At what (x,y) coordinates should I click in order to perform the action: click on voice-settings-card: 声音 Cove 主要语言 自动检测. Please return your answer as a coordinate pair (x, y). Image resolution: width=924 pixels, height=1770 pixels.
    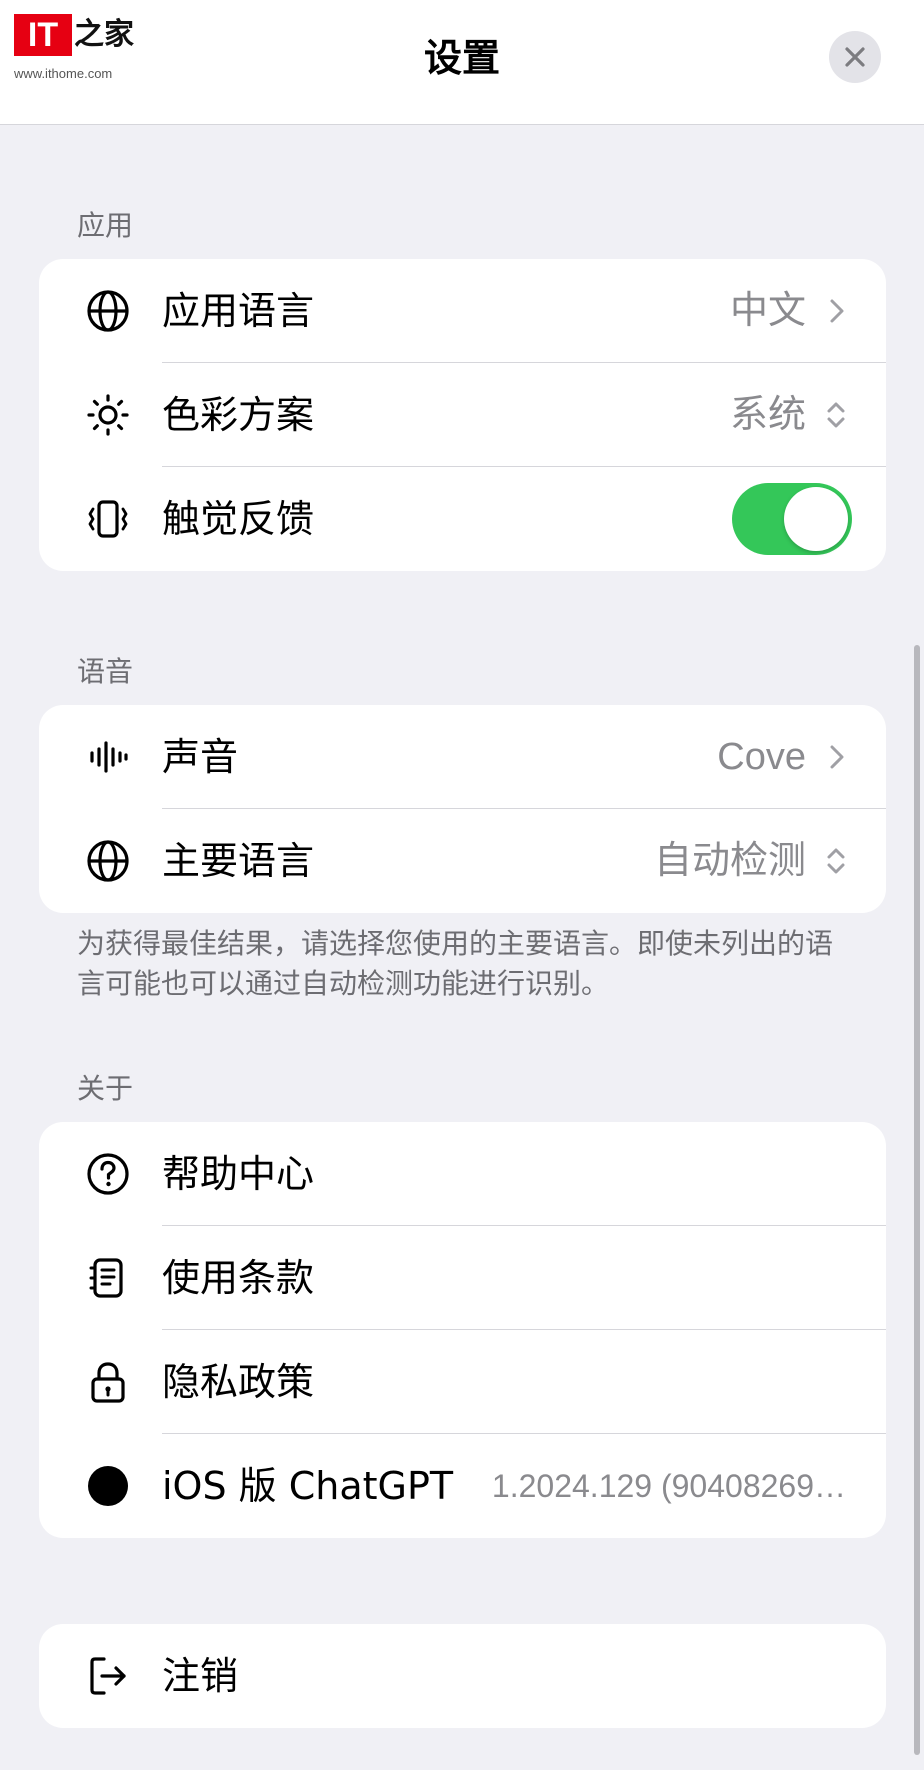
    Looking at the image, I should click on (462, 809).